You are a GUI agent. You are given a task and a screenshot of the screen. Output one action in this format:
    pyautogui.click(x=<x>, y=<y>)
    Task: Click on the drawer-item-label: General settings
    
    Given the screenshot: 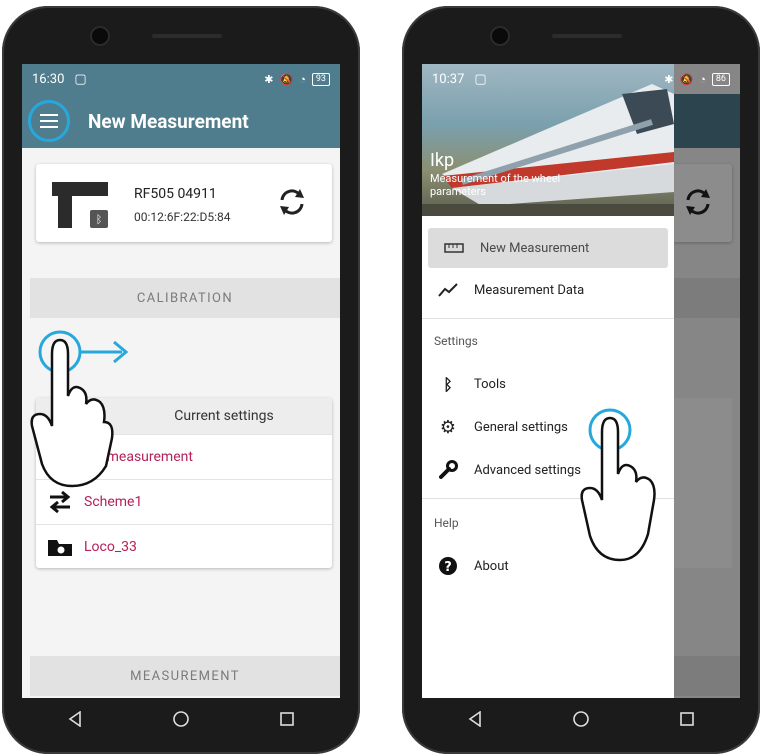 What is the action you would take?
    pyautogui.click(x=521, y=427)
    